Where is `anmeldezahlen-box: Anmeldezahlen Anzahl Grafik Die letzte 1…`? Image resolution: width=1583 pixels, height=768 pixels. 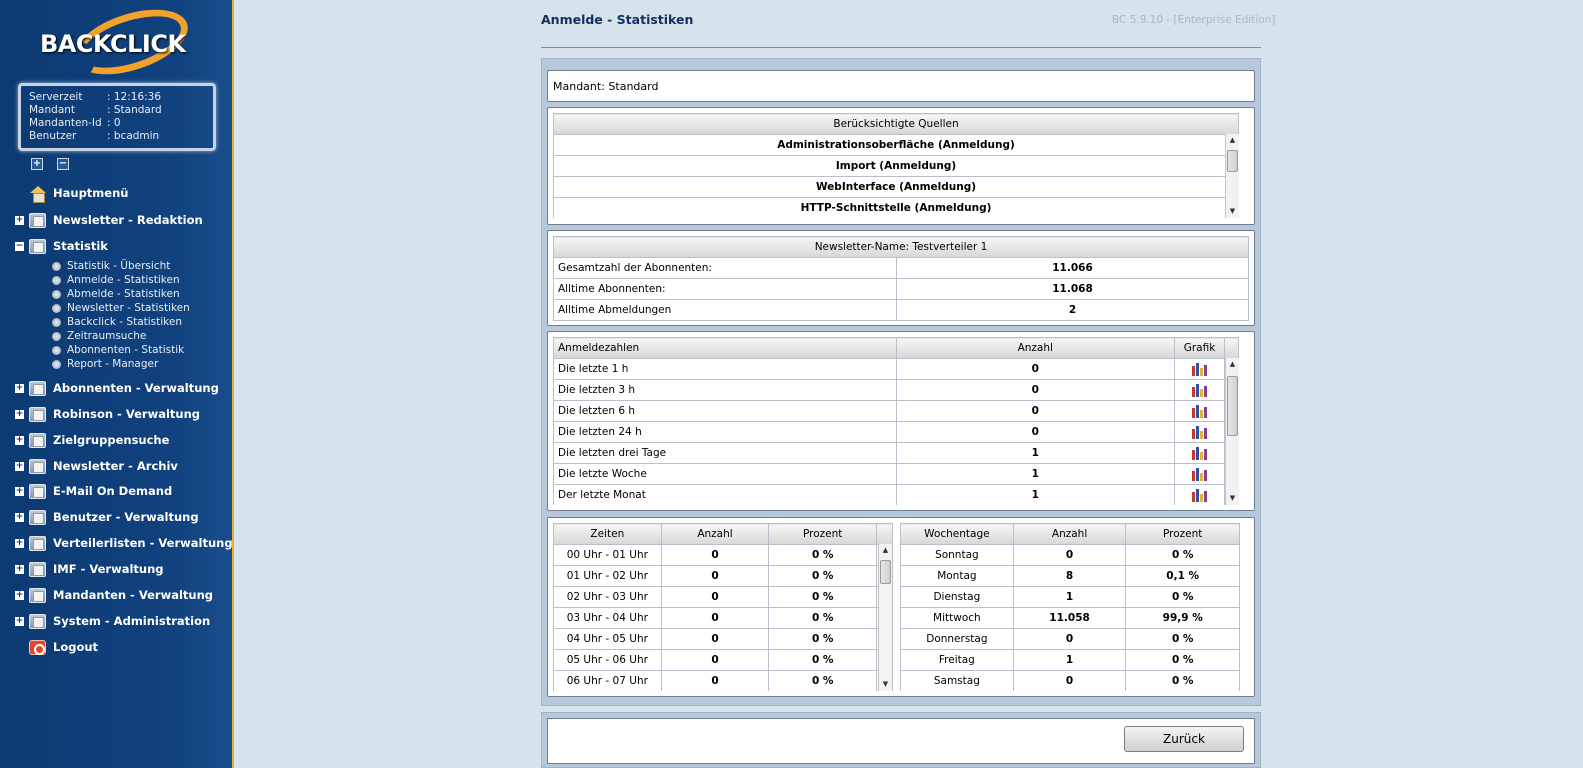 anmeldezahlen-box: Anmeldezahlen Anzahl Grafik Die letzte 1… is located at coordinates (901, 421).